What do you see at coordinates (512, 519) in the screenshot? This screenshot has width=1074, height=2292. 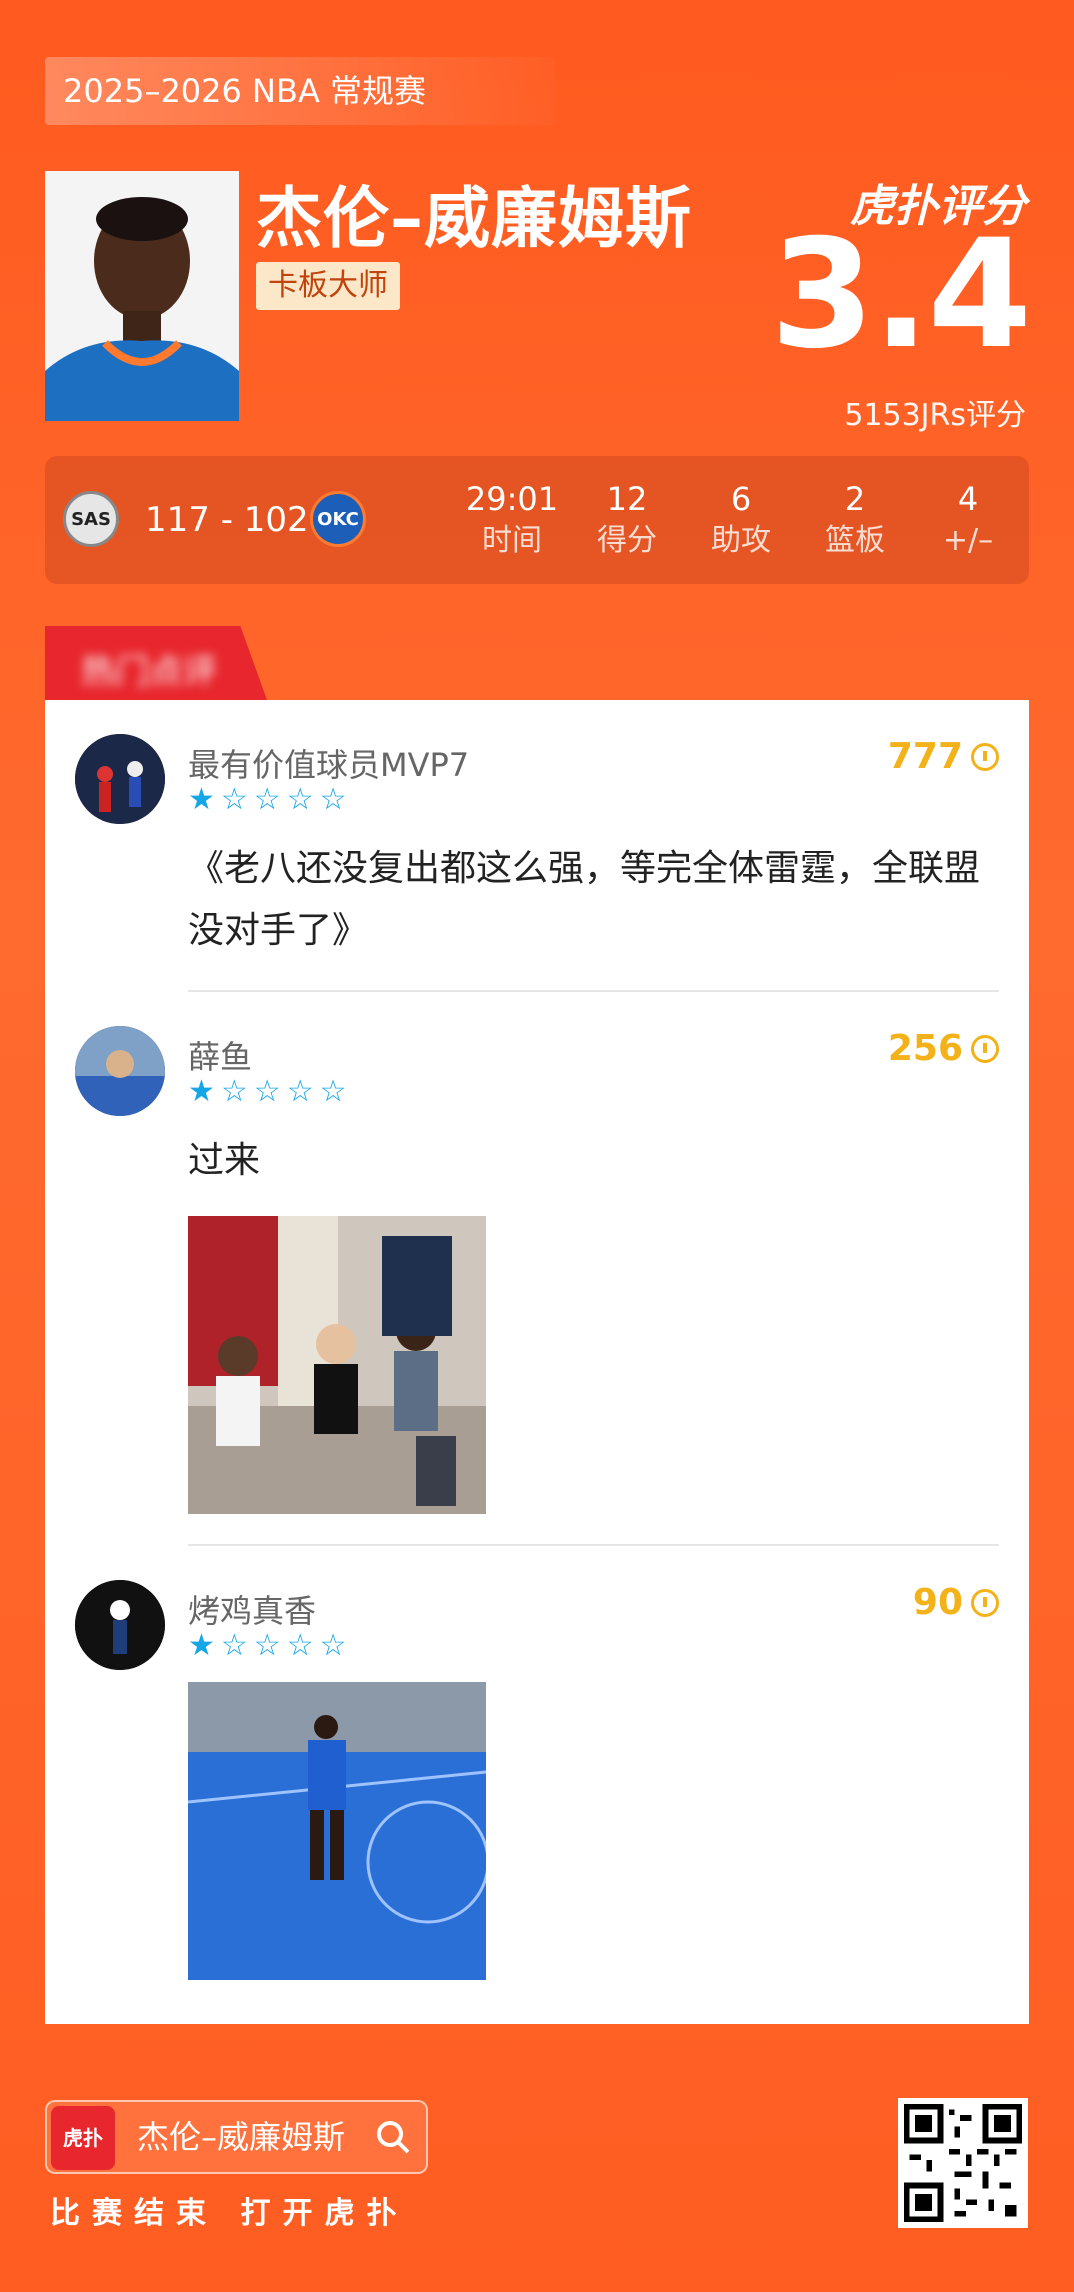 I see `stat-time: 29:01 时间` at bounding box center [512, 519].